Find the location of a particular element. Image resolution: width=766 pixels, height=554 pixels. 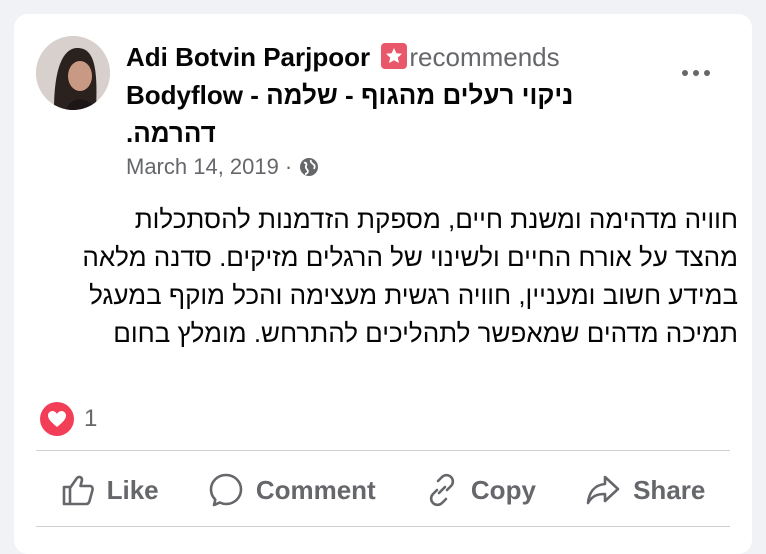

author-name: Adi Botvin Parjpoor is located at coordinates (248, 57).